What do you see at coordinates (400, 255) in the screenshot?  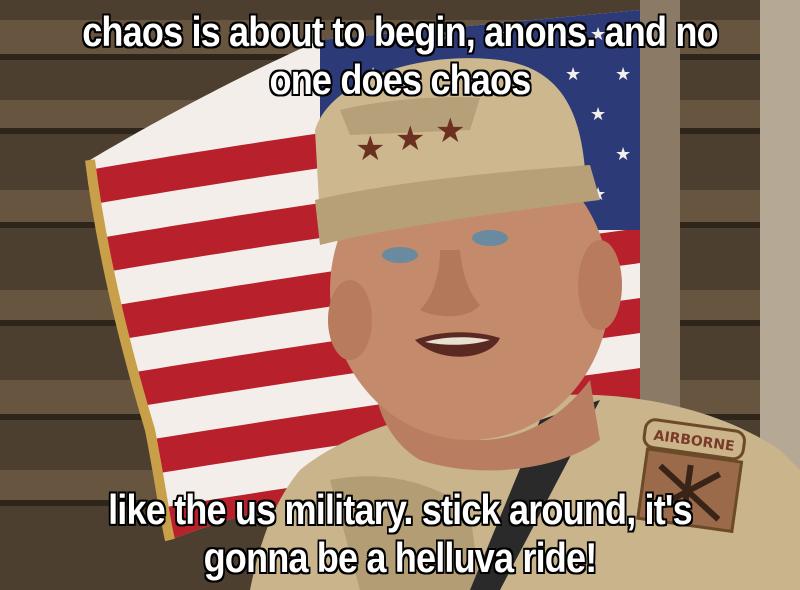 I see `left-eye` at bounding box center [400, 255].